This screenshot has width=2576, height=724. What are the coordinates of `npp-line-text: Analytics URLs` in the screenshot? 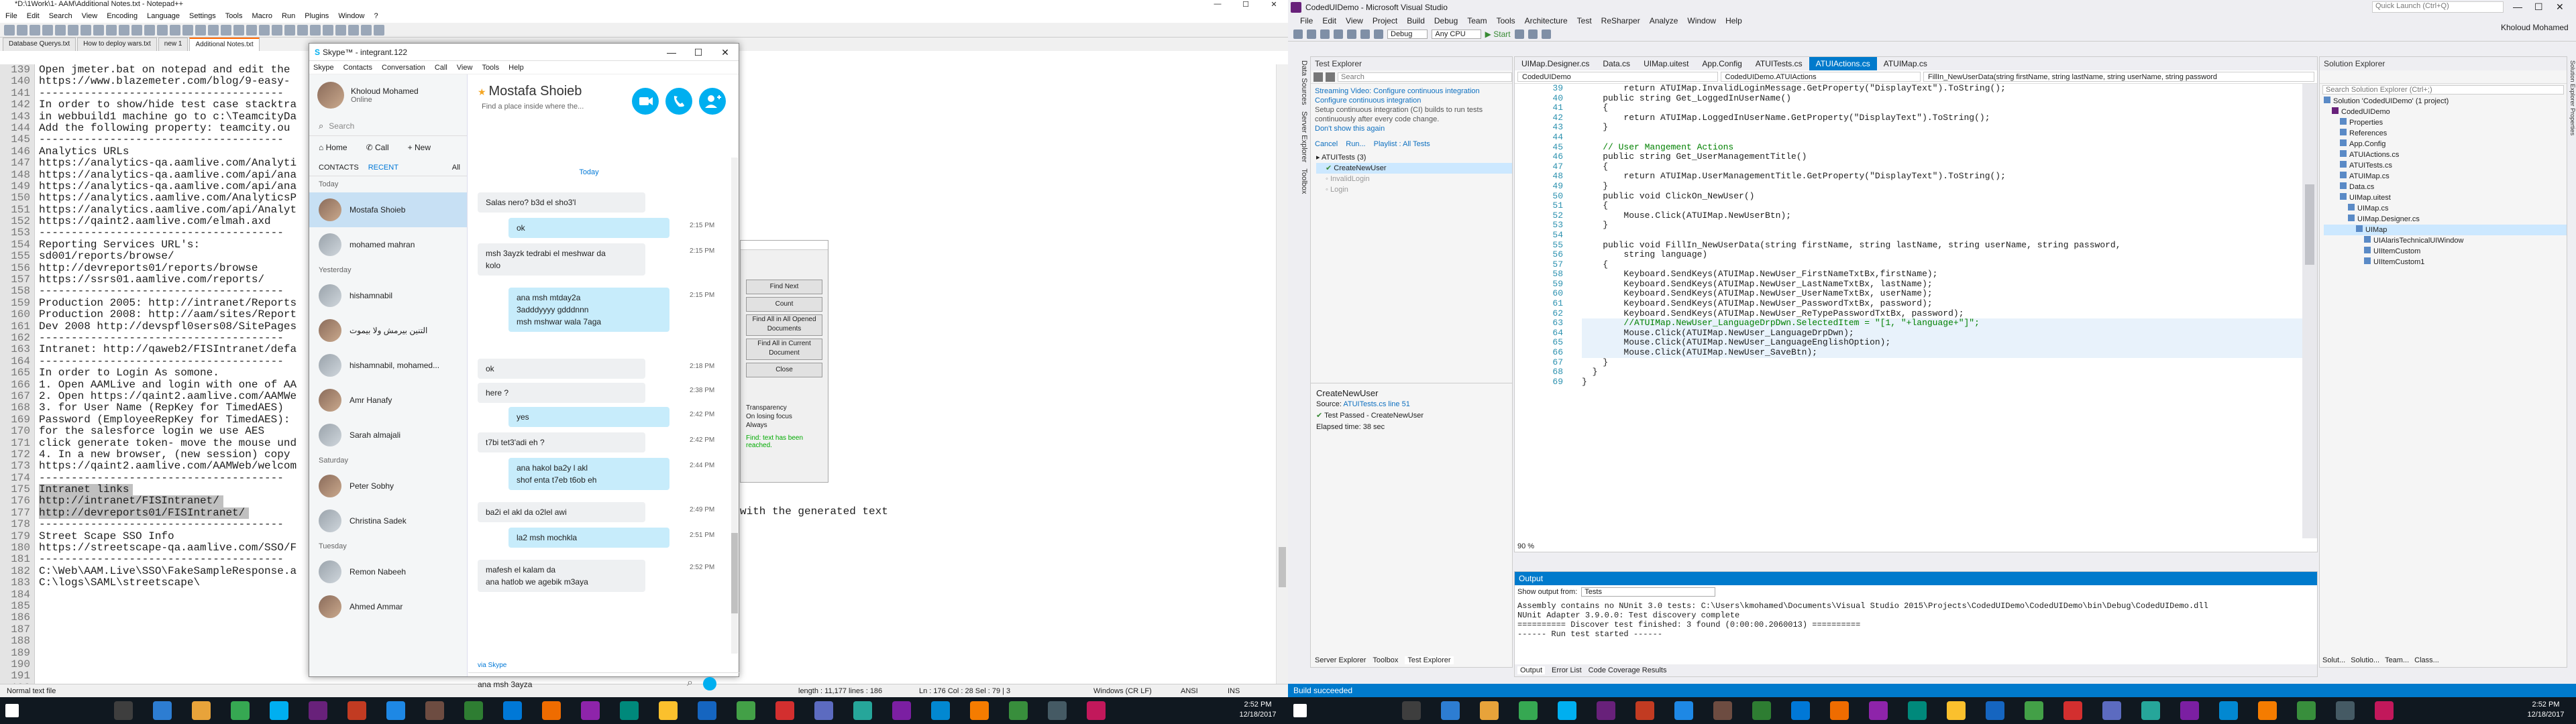 It's located at (84, 152).